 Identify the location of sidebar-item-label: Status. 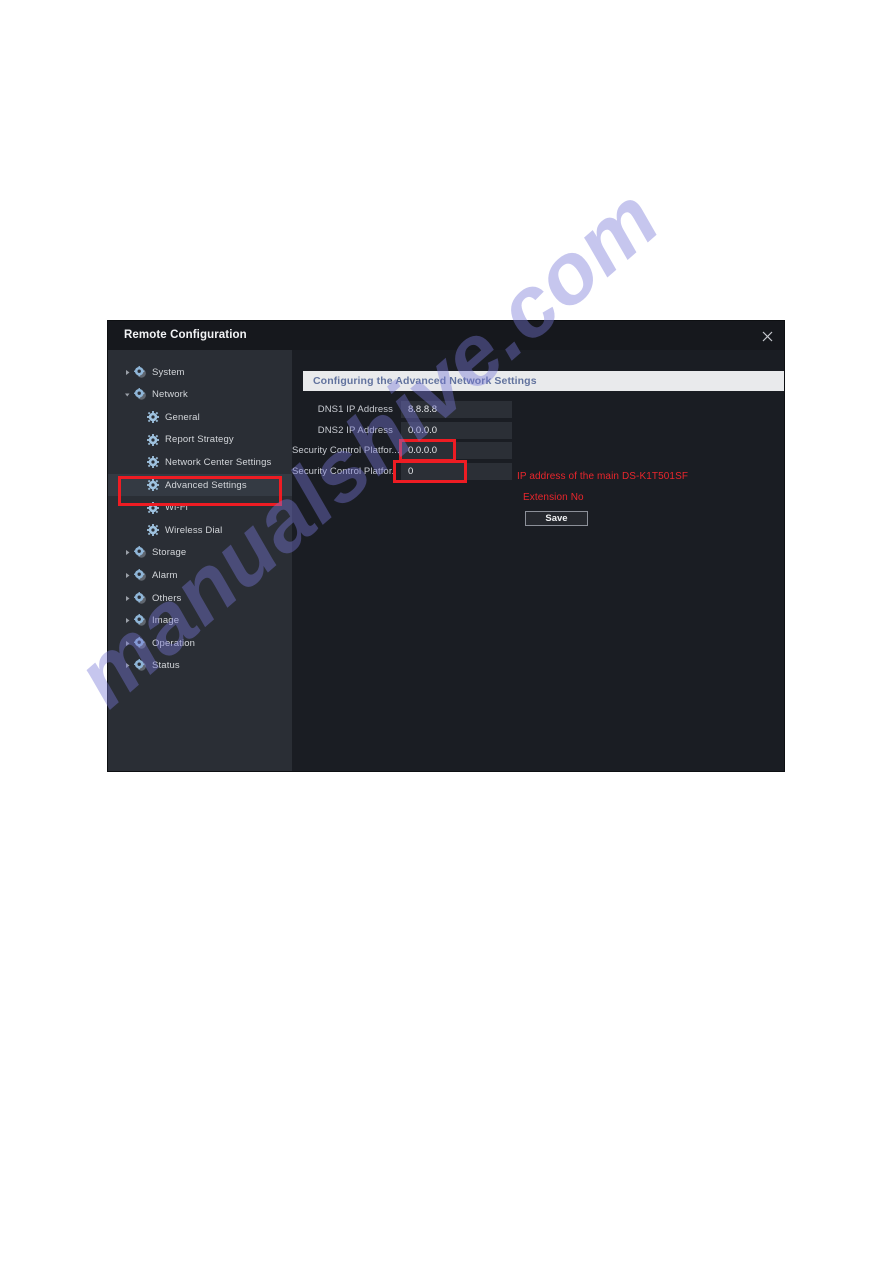
(166, 666).